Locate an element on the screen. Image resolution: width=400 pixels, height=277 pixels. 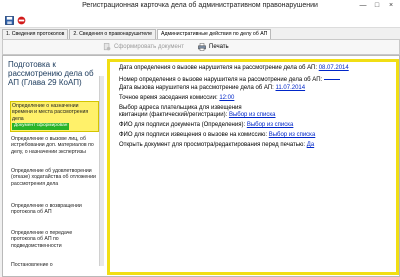
summon-date-link: 11.07.2014 is located at coordinates (291, 88).